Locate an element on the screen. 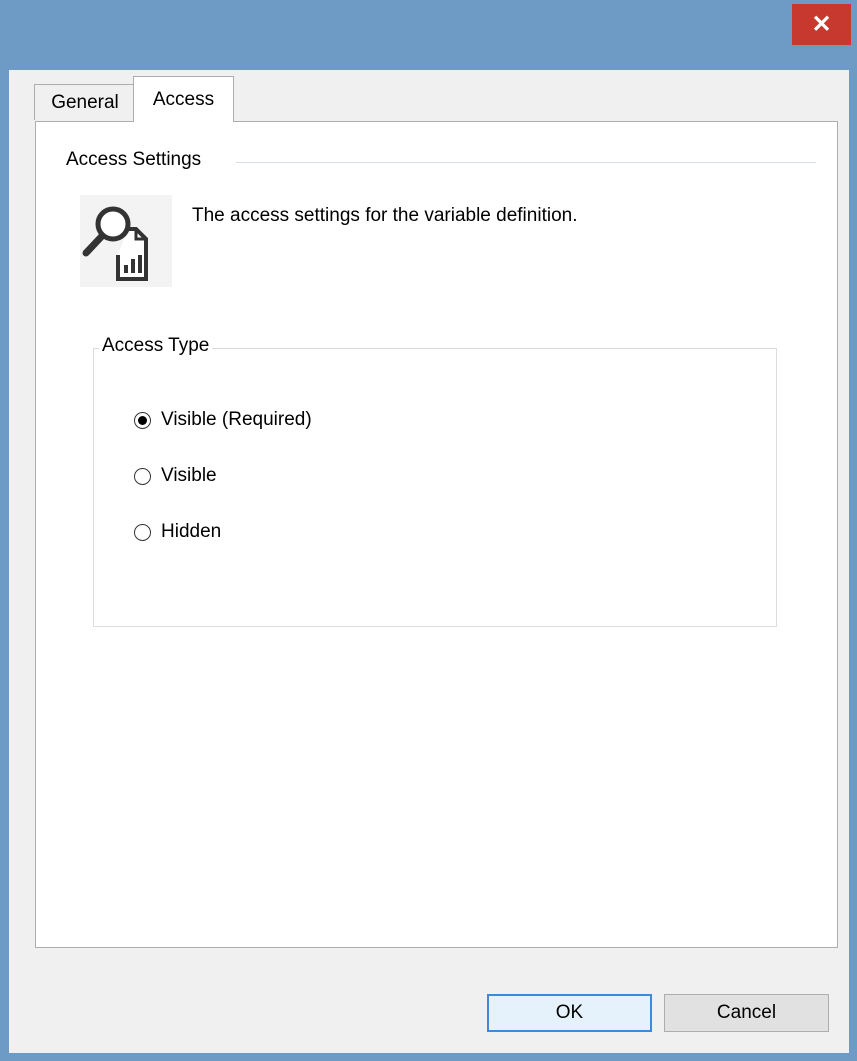 The width and height of the screenshot is (857, 1061). close-icon: ✕ is located at coordinates (821, 24).